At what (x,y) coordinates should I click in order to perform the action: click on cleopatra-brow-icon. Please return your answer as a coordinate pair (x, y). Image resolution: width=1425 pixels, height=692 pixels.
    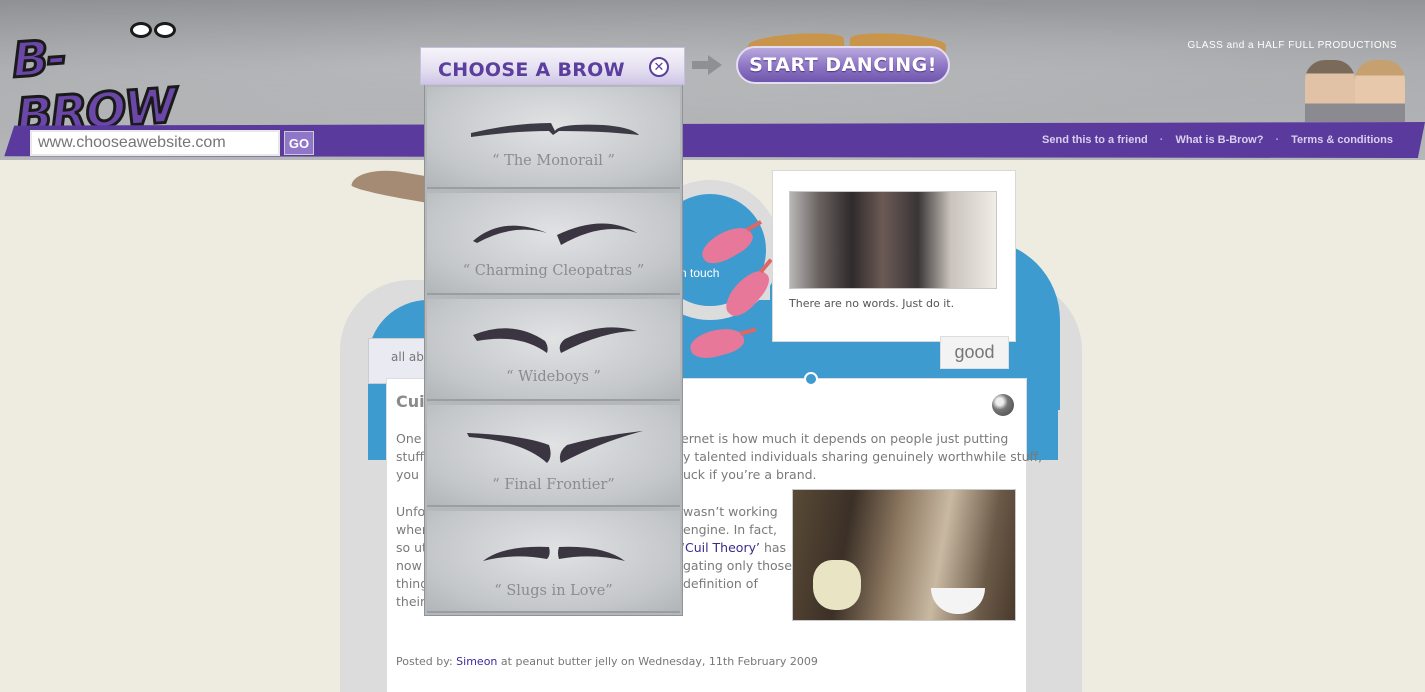
    Looking at the image, I should click on (555, 234).